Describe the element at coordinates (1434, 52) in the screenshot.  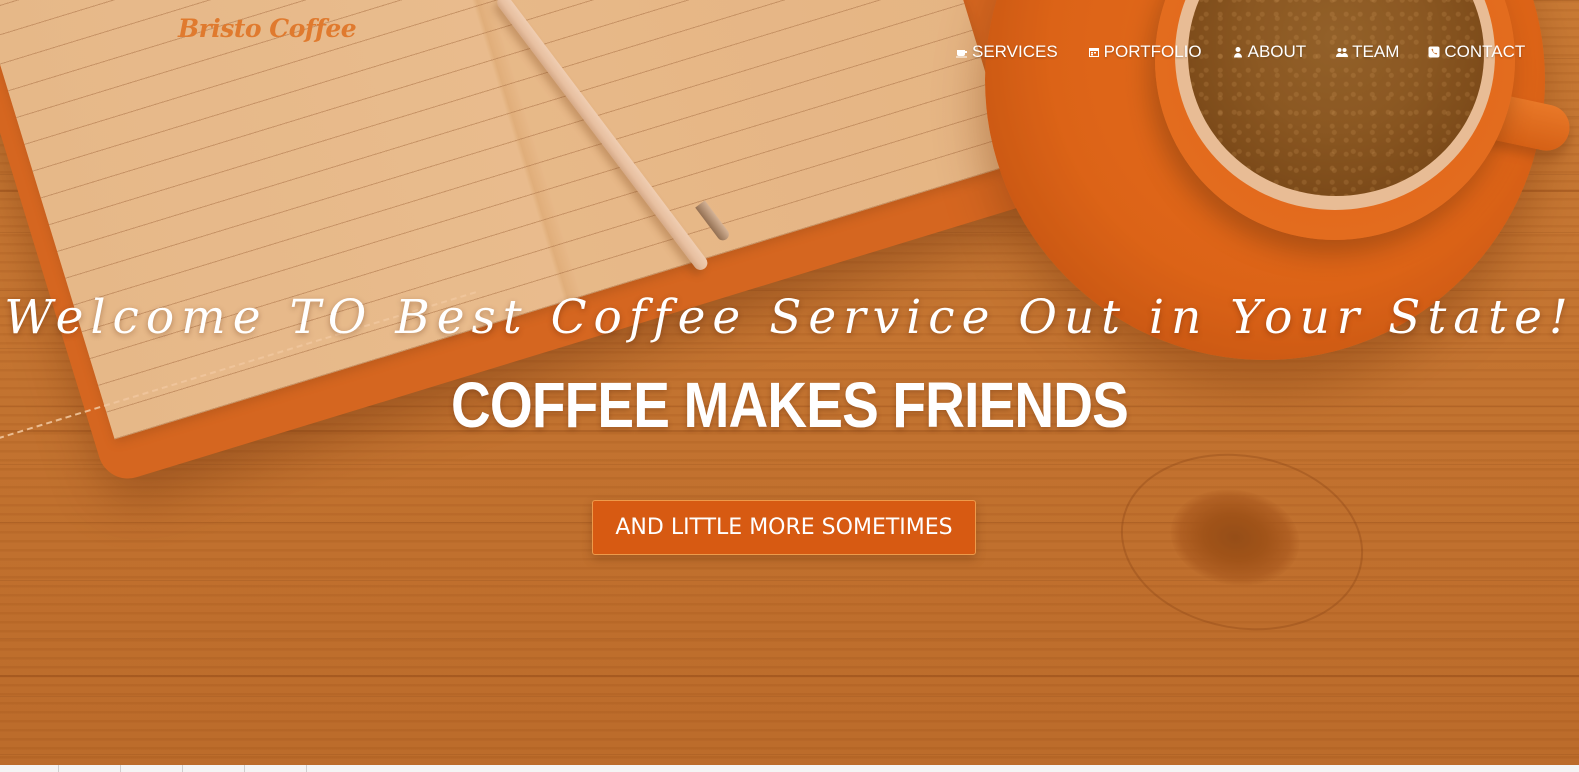
I see `phone-icon` at that location.